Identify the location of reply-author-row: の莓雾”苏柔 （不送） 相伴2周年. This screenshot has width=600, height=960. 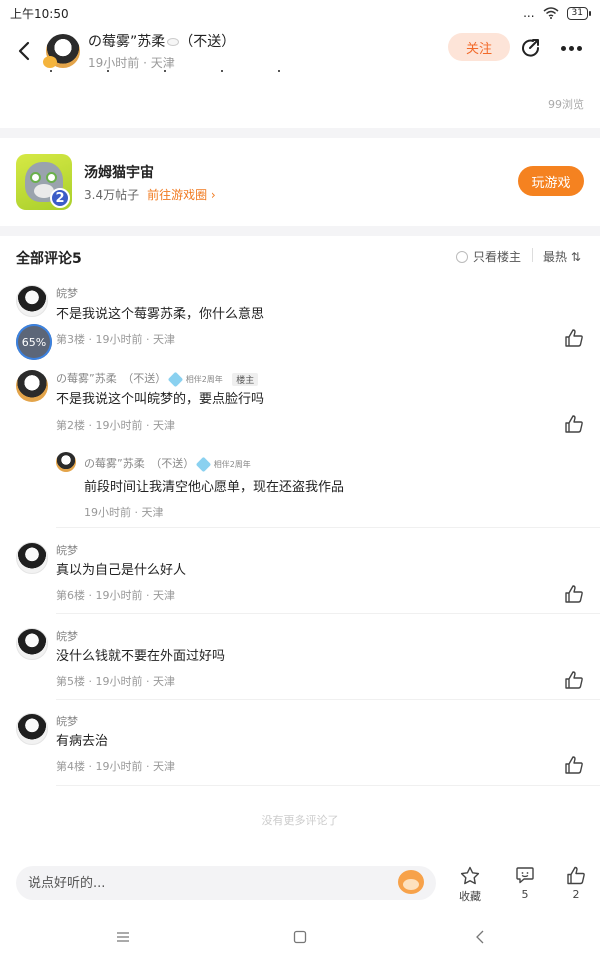
(167, 463).